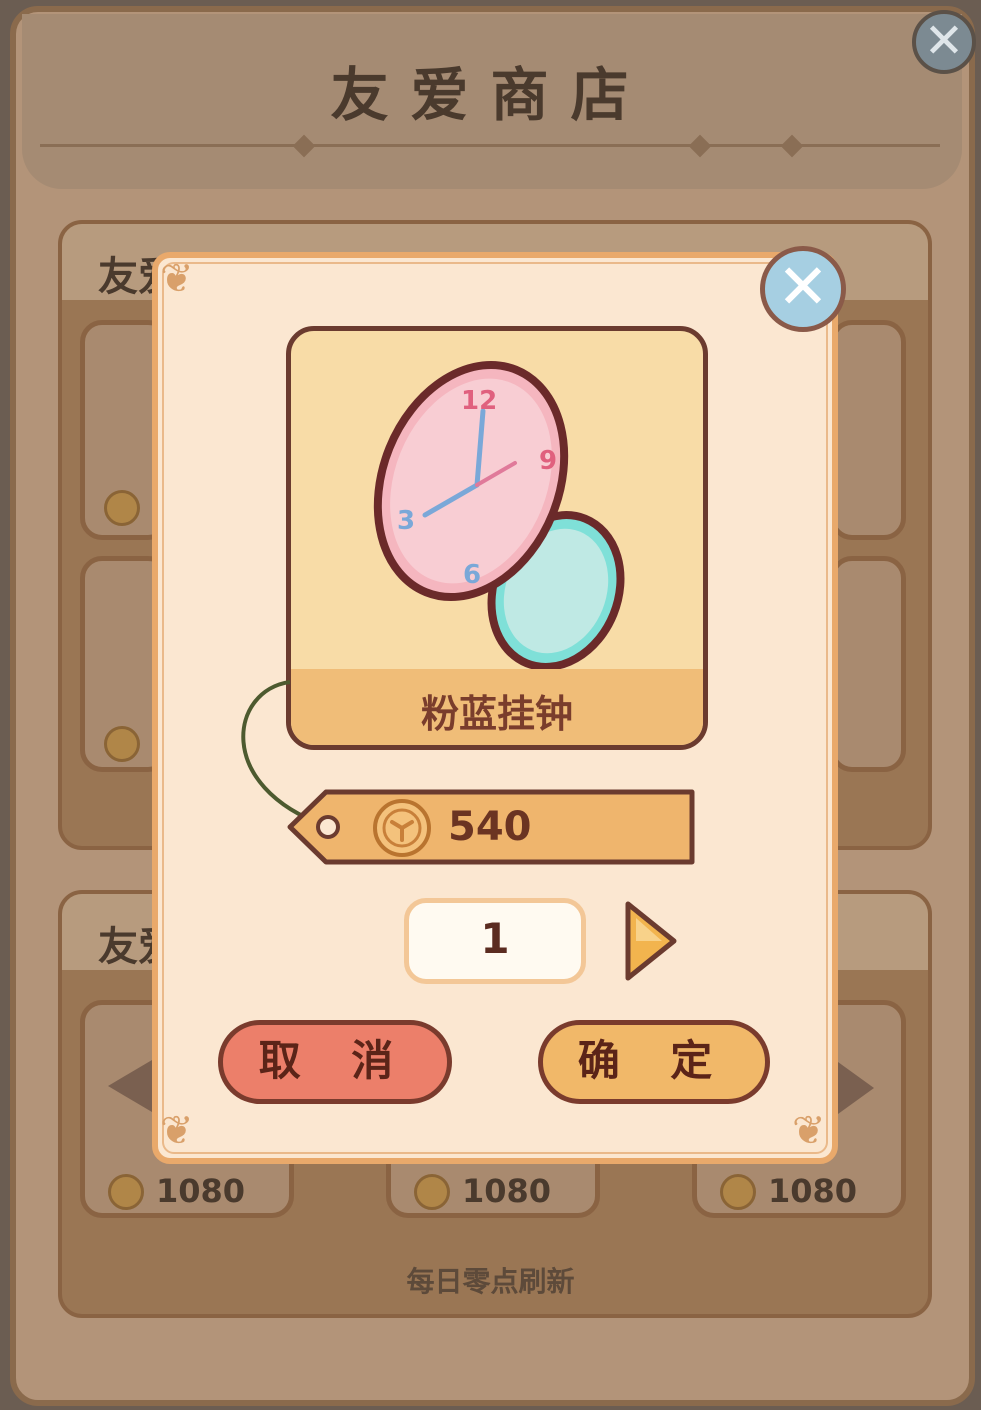 This screenshot has height=1410, width=981. What do you see at coordinates (335, 1062) in the screenshot?
I see `cancel-button: 取 消` at bounding box center [335, 1062].